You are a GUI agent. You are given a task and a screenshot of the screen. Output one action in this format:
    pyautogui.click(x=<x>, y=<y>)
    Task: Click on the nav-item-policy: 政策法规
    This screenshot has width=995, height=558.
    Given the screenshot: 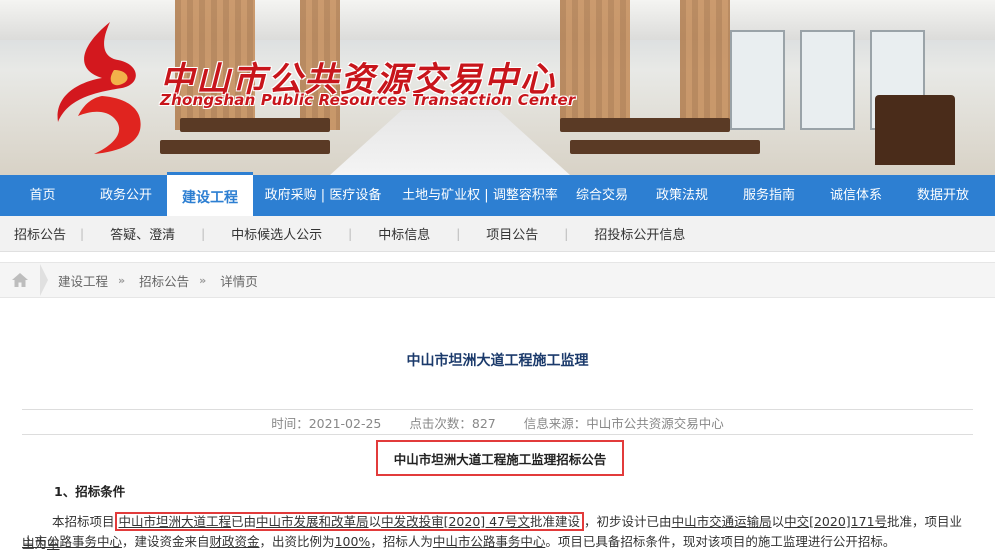 What is the action you would take?
    pyautogui.click(x=682, y=195)
    